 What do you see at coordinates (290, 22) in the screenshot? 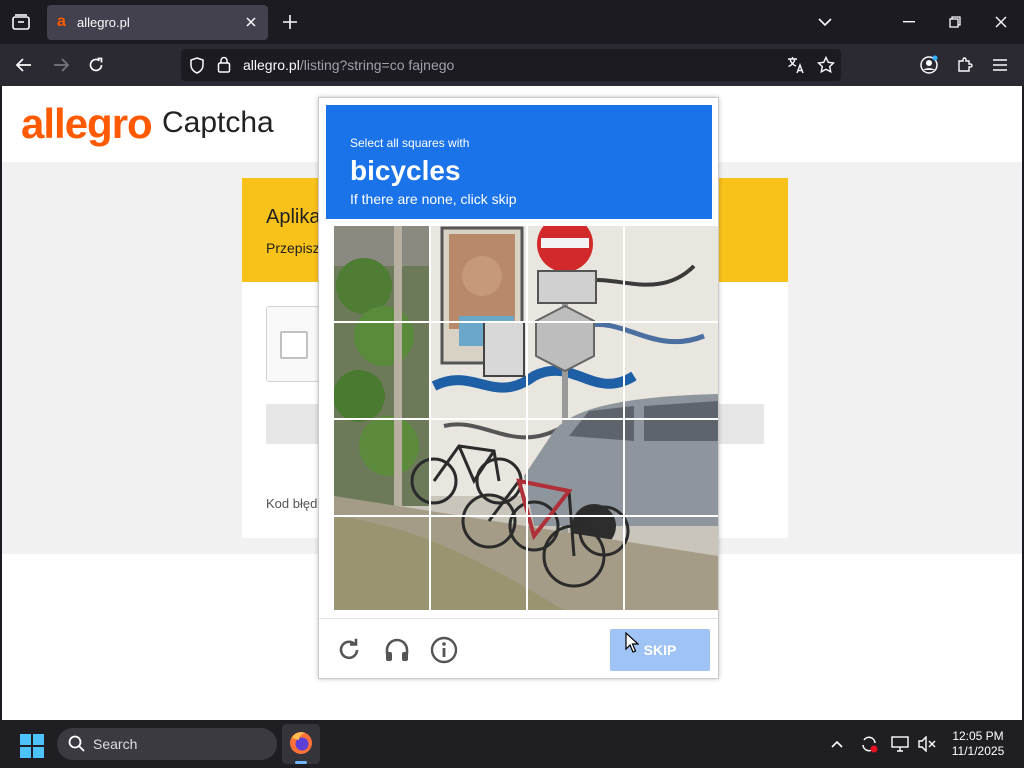
I see `new-tab-icon` at bounding box center [290, 22].